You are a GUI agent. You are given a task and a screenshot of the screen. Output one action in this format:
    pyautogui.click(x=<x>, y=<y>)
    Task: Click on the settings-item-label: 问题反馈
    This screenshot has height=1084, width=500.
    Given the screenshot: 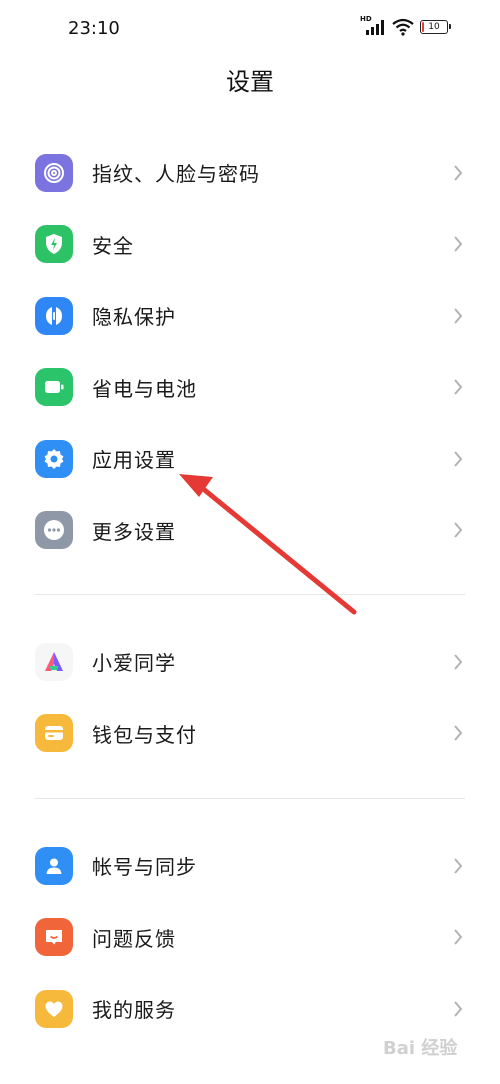 What is the action you would take?
    pyautogui.click(x=134, y=938)
    